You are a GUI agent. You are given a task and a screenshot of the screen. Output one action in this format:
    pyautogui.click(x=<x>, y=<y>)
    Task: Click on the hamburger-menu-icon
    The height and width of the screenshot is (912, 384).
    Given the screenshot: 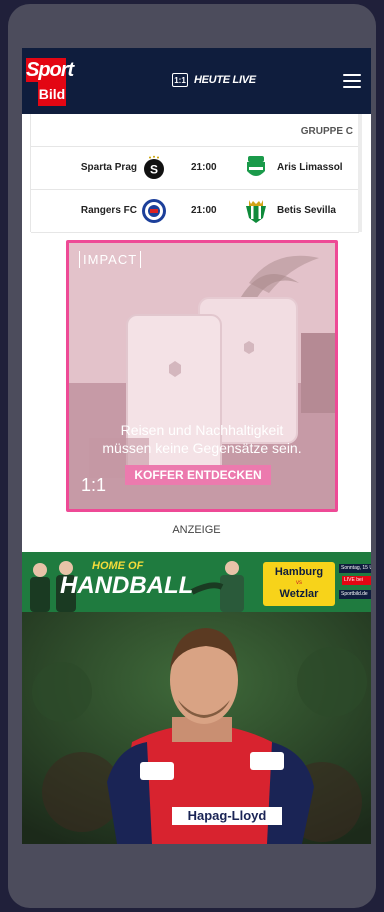 What is the action you would take?
    pyautogui.click(x=352, y=81)
    